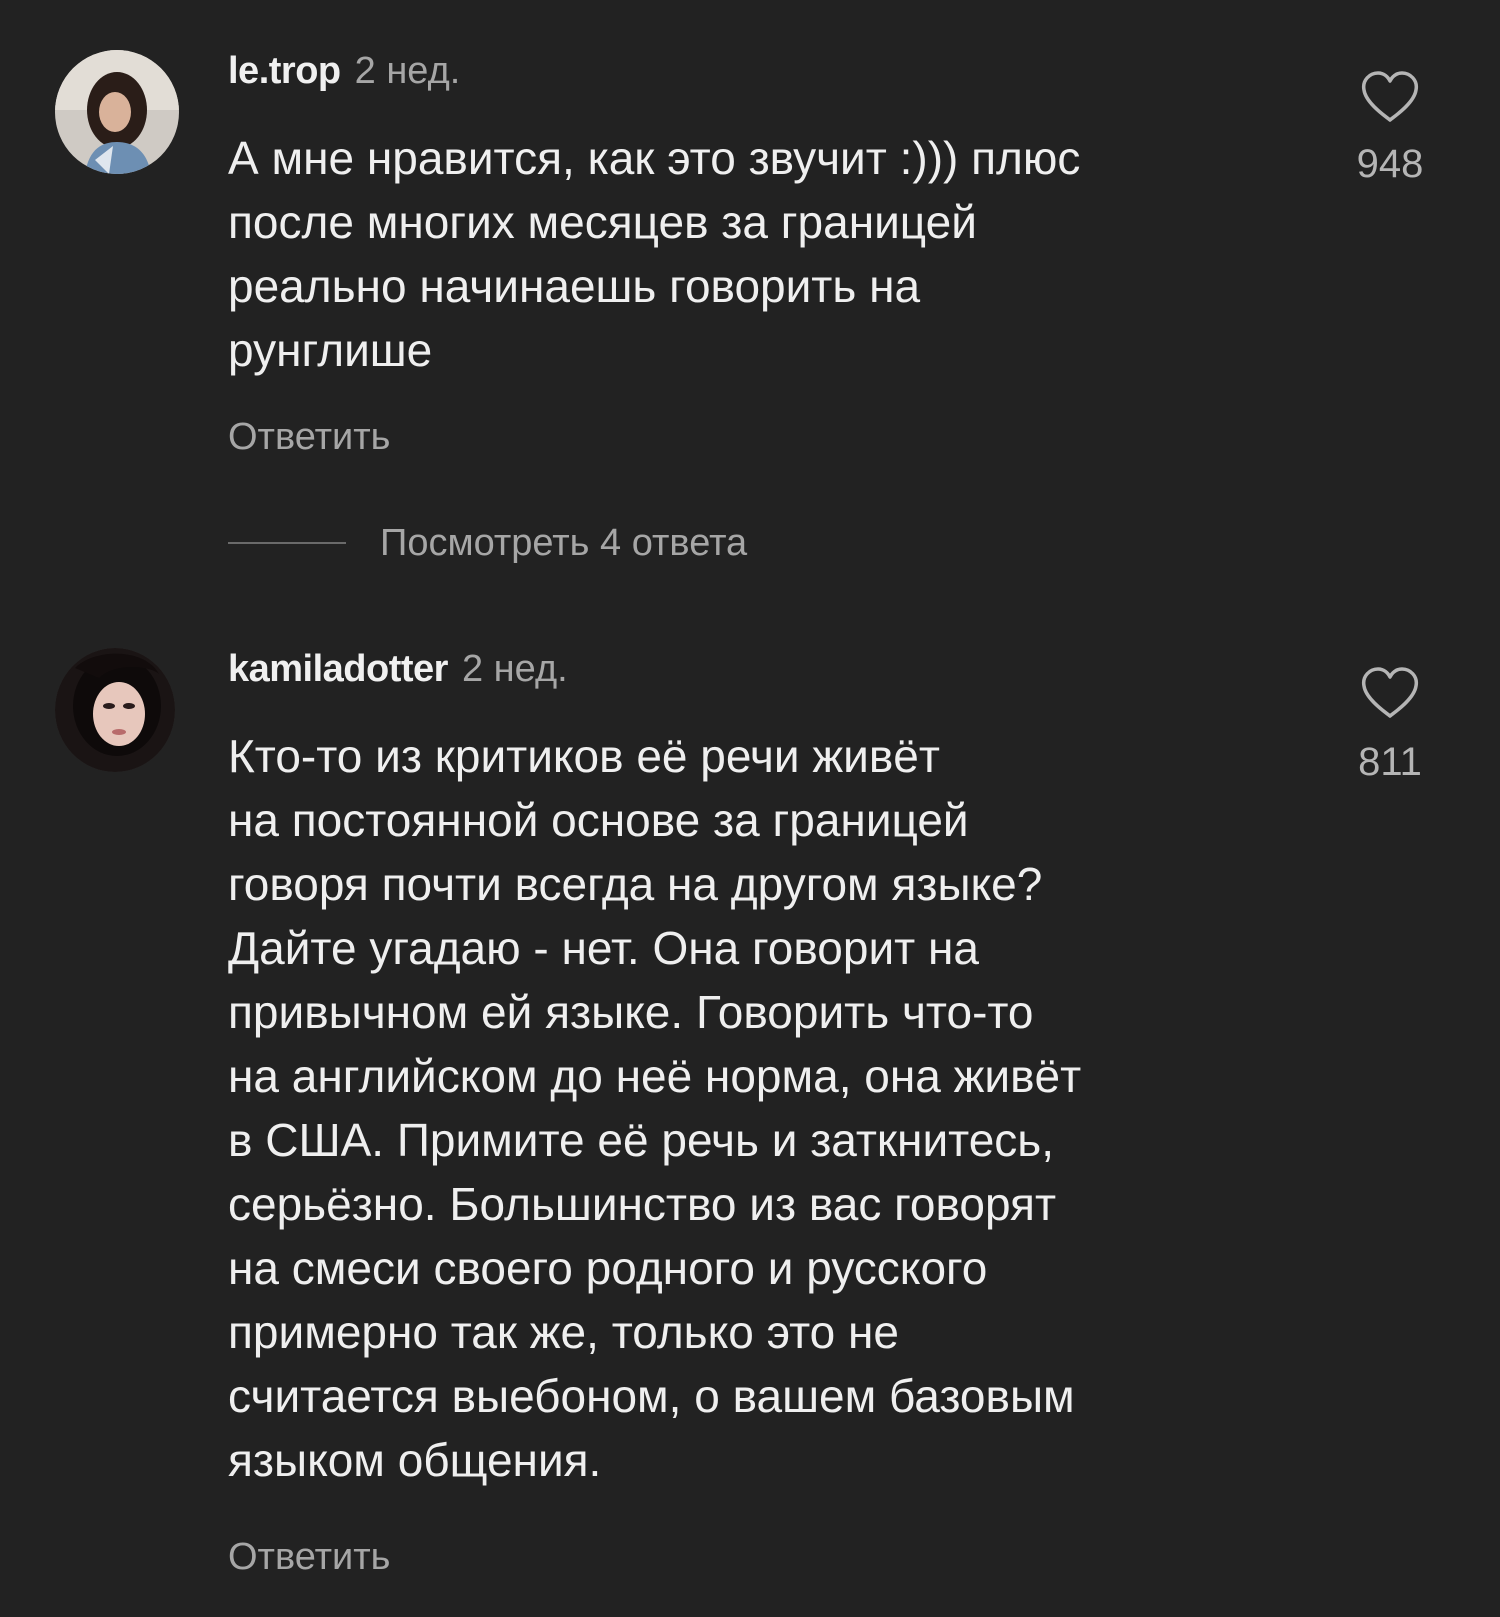 This screenshot has width=1500, height=1617. I want to click on view-replies-button: Посмотреть 4 ответа, so click(487, 543).